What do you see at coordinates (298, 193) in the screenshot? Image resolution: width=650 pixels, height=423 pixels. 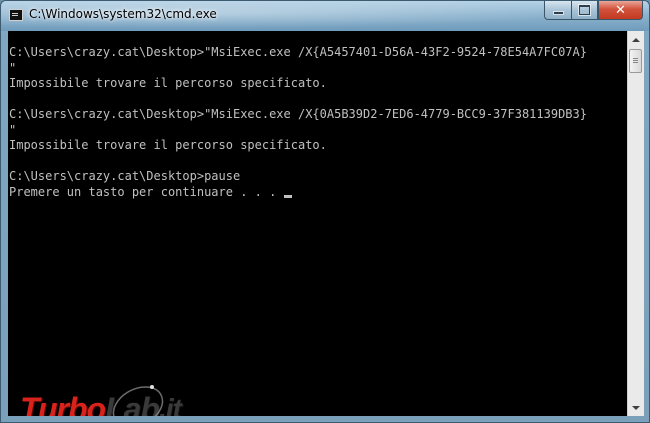 I see `console-prompt-line: Premere un tasto per continuare . . .` at bounding box center [298, 193].